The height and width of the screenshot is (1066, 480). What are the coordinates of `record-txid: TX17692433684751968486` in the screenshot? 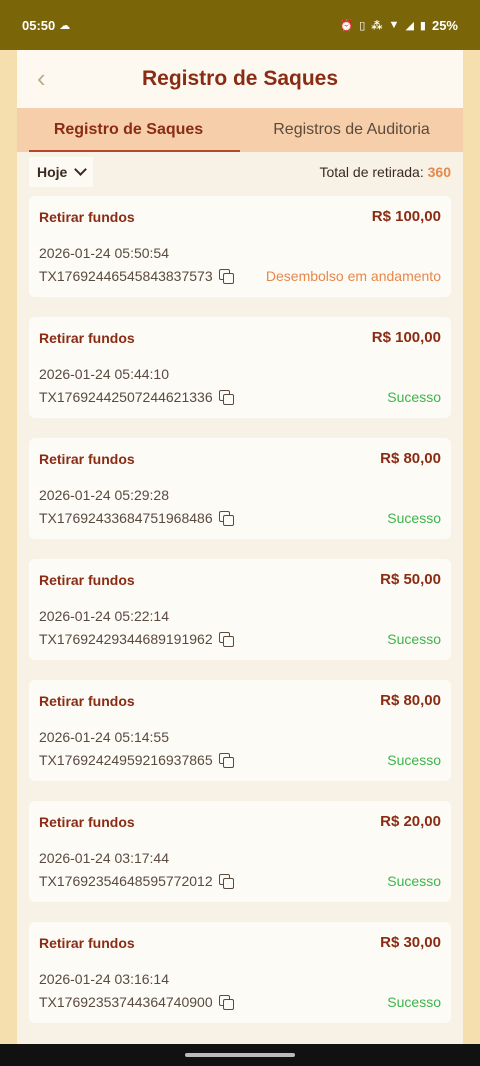 It's located at (126, 518).